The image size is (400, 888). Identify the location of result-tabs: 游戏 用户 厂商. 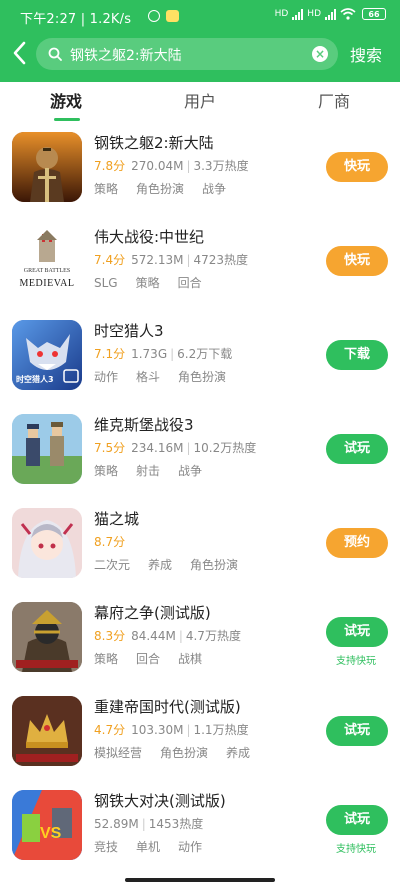
(200, 102).